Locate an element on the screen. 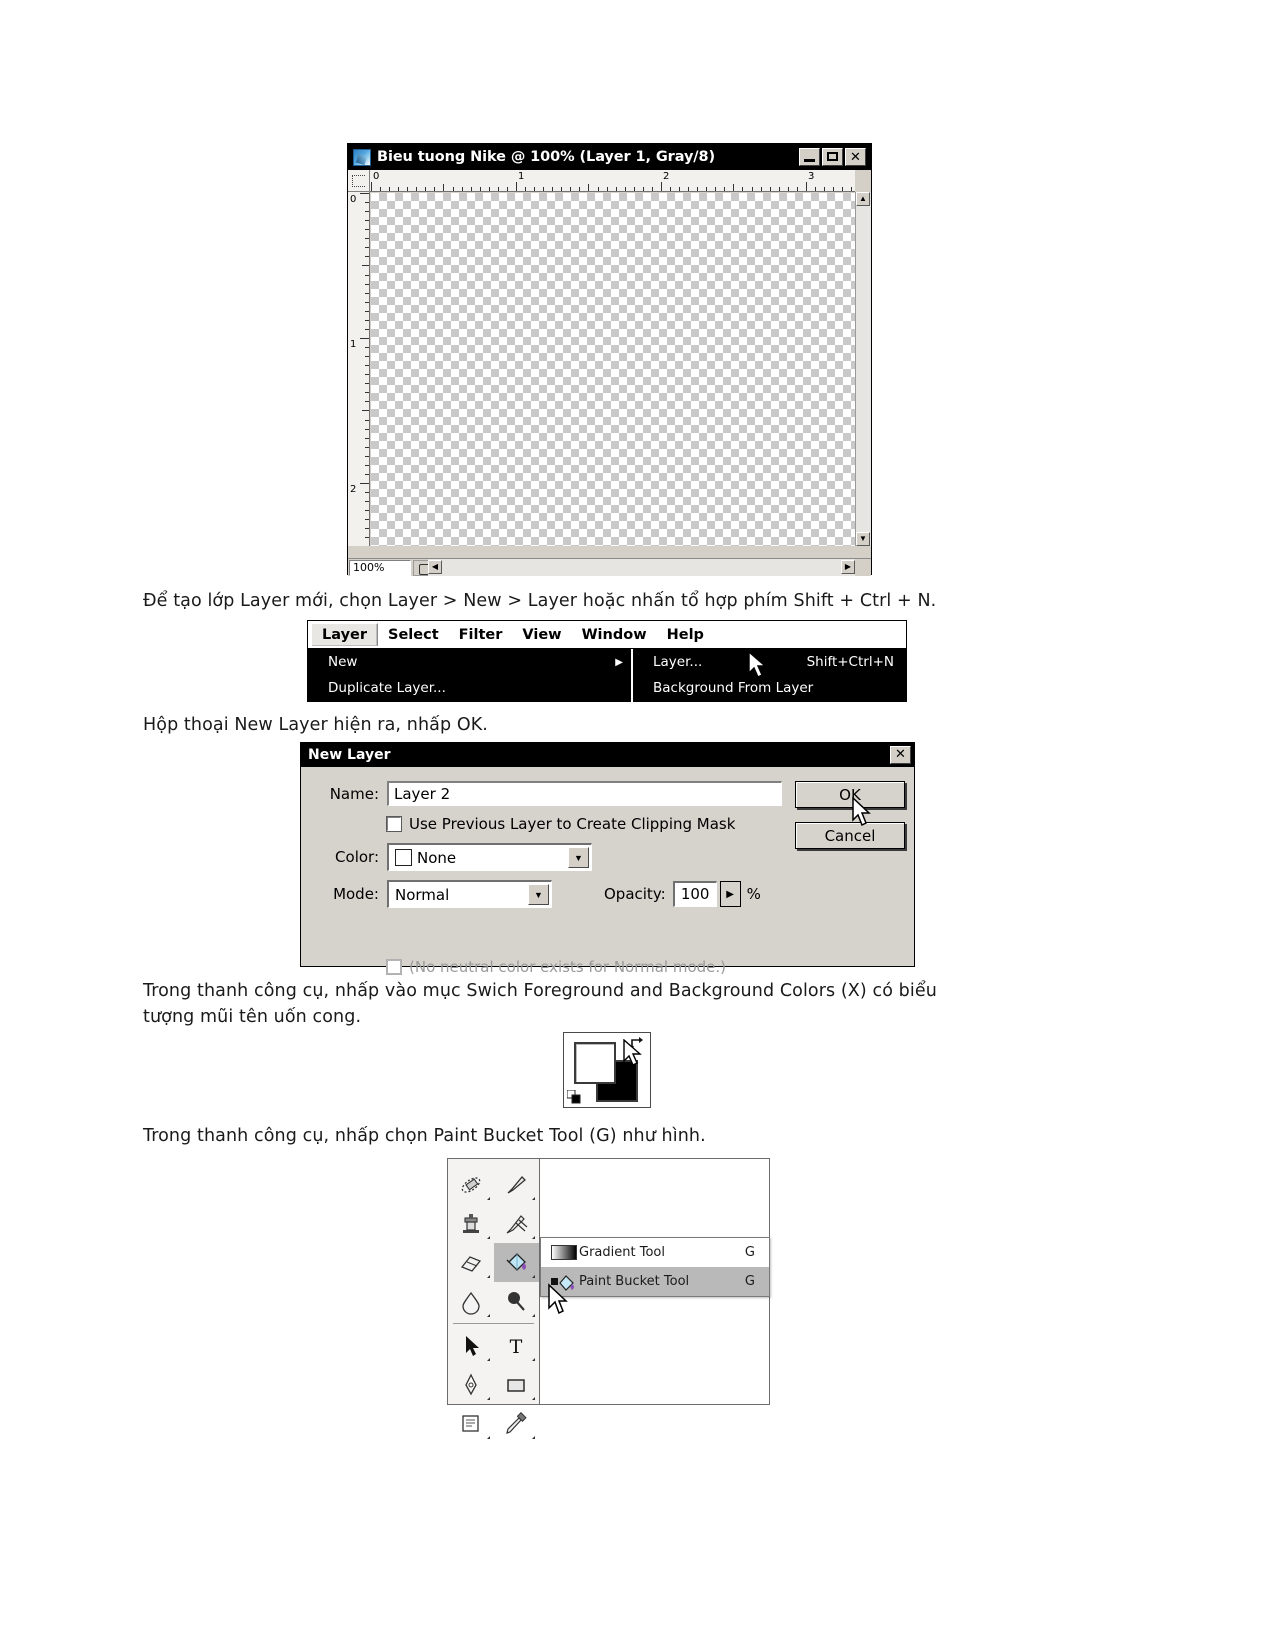 Image resolution: width=1274 pixels, height=1649 pixels. dialog-caption-paragraph: Hộp thoại New Layer hiện ra, nhấp OK. is located at coordinates (315, 725).